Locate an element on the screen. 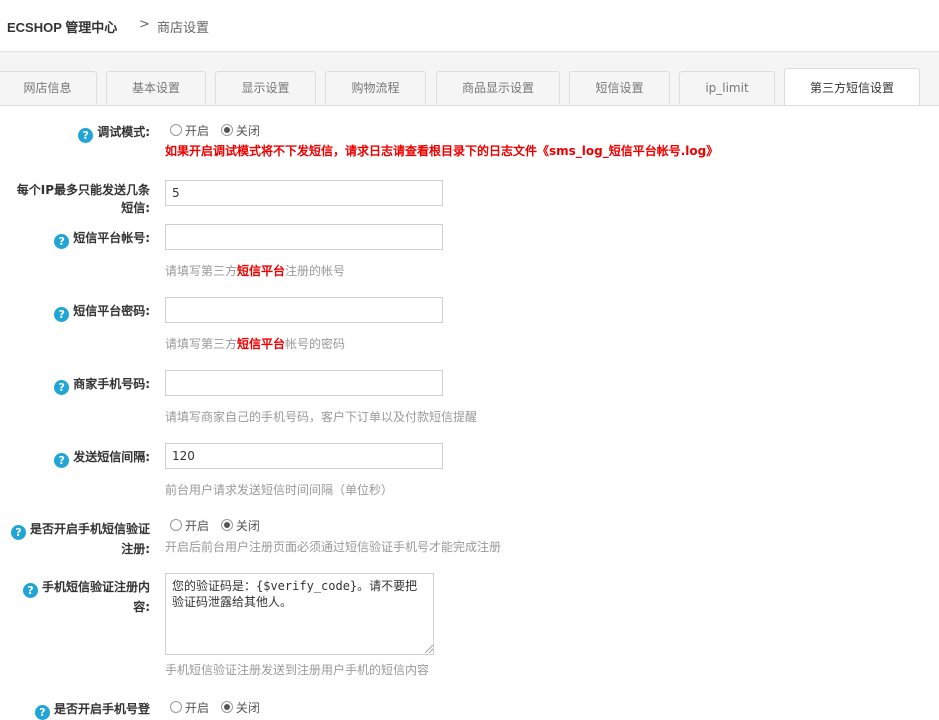  merchant-phone-input is located at coordinates (304, 383).